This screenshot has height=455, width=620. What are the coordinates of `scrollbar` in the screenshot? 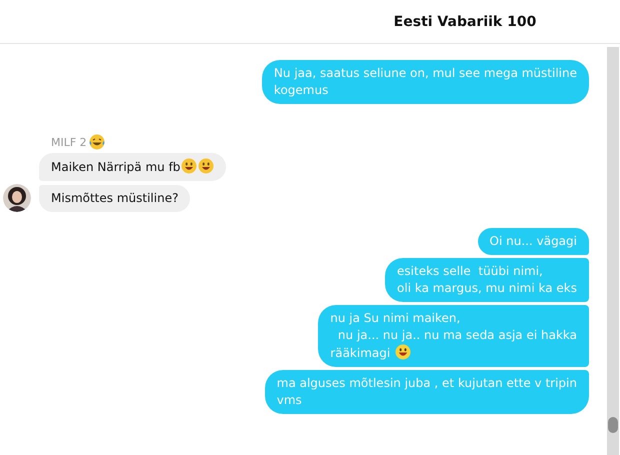 It's located at (613, 251).